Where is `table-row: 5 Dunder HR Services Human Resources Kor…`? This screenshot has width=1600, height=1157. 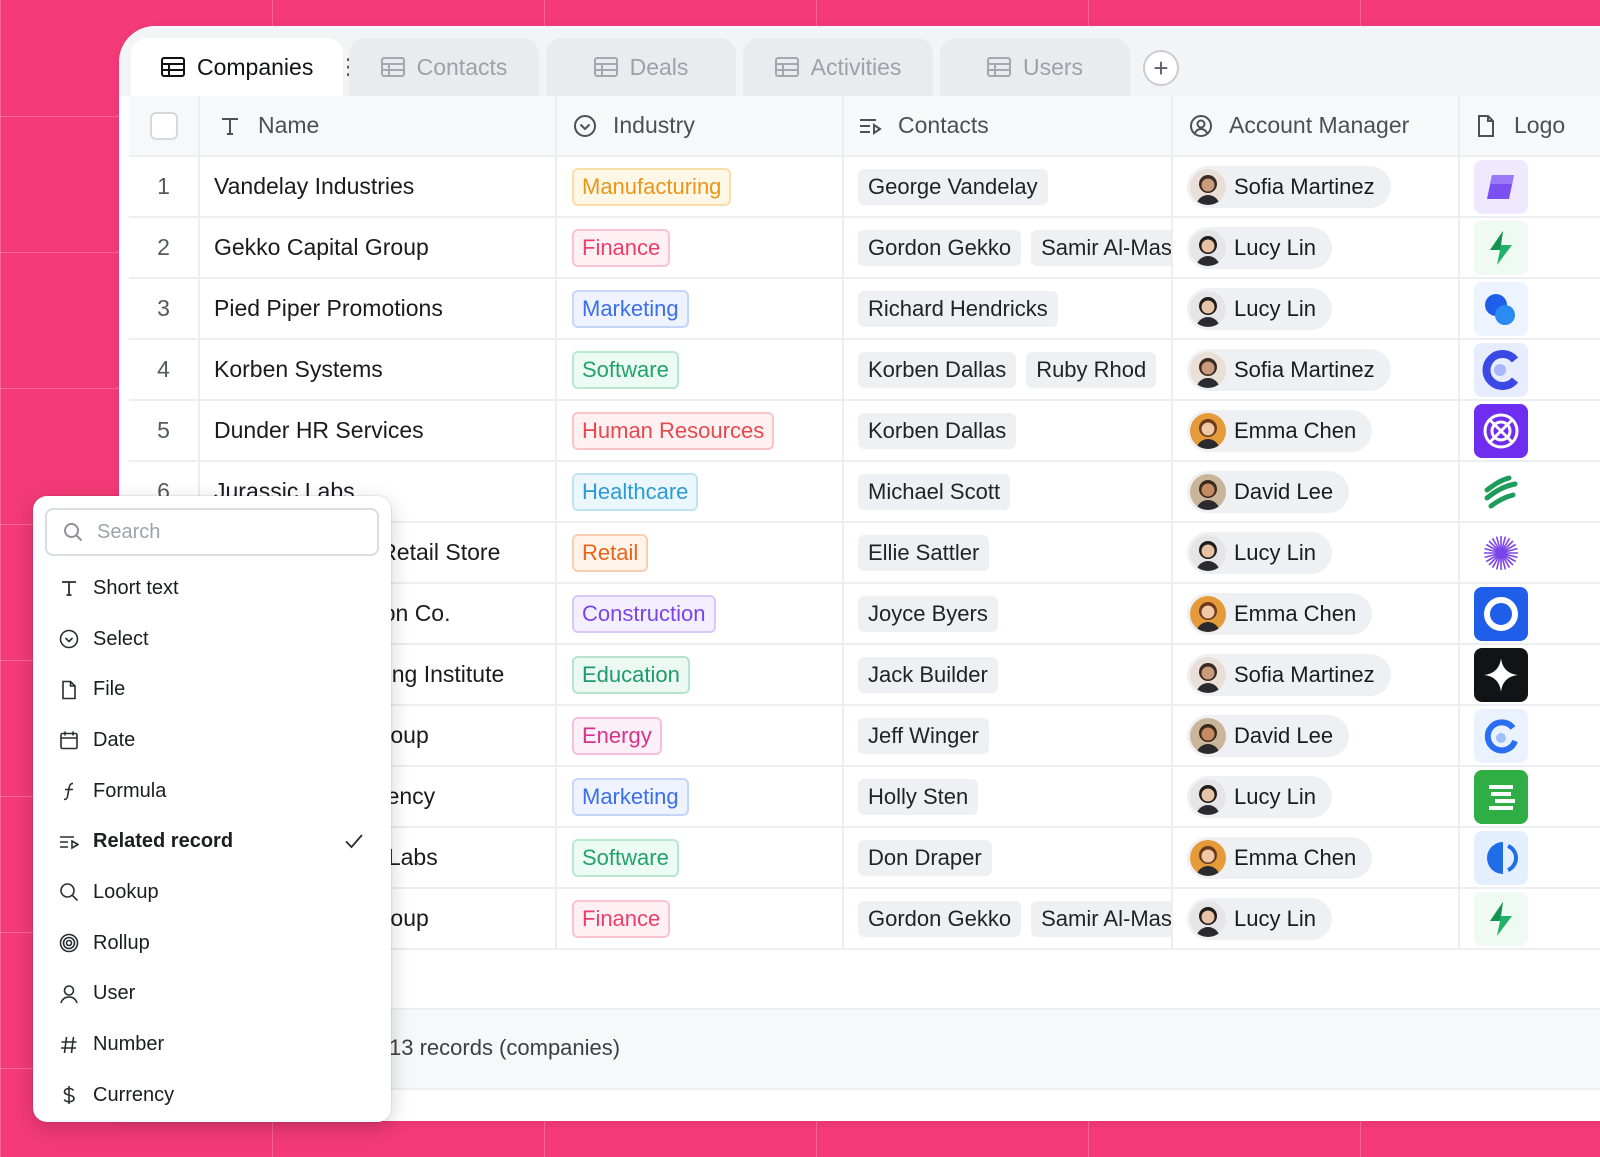 table-row: 5 Dunder HR Services Human Resources Kor… is located at coordinates (864, 431).